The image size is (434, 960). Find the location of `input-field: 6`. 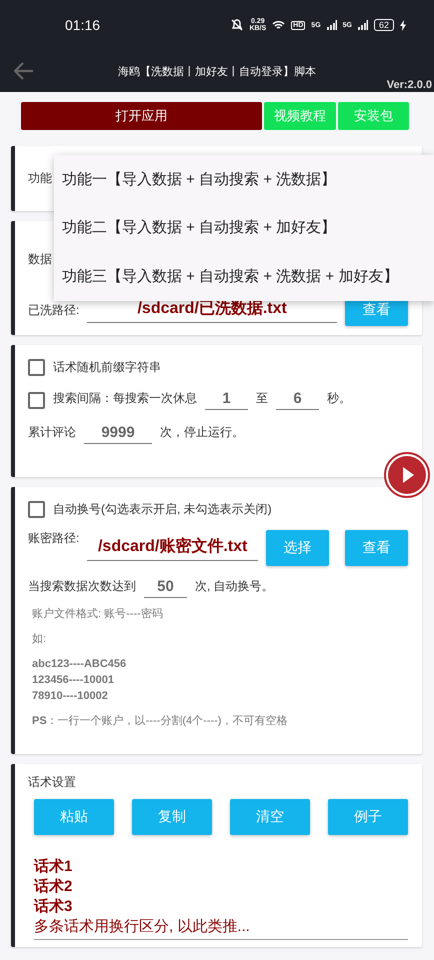

input-field: 6 is located at coordinates (297, 400).